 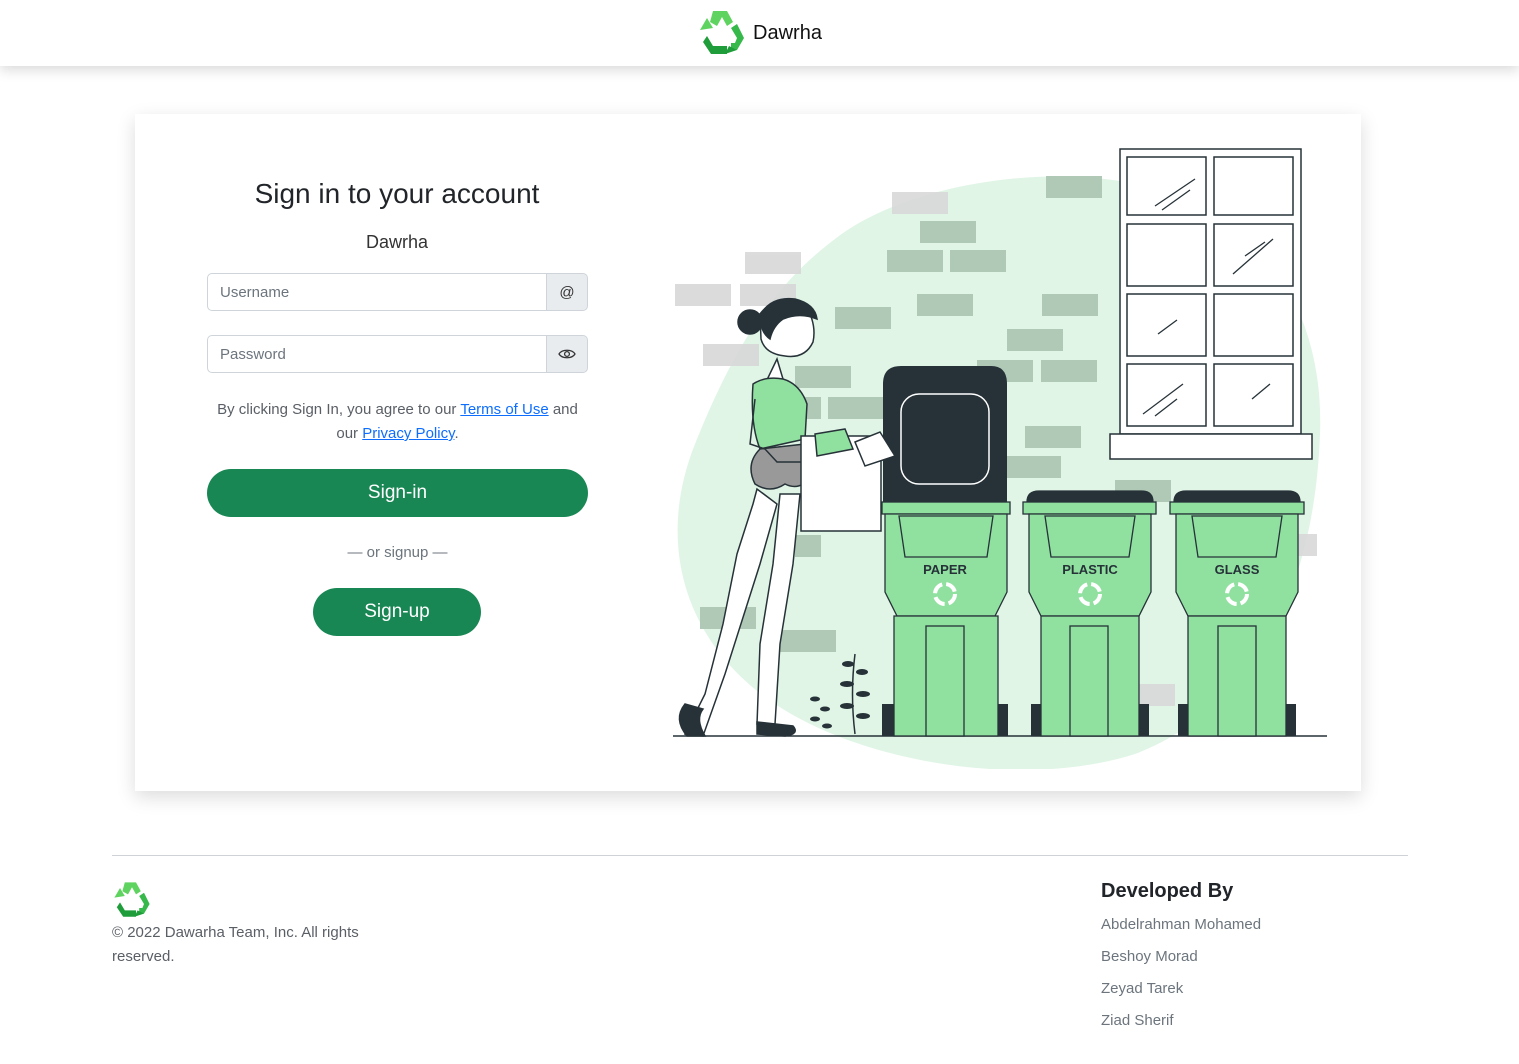 What do you see at coordinates (760, 855) in the screenshot?
I see `footer-divider` at bounding box center [760, 855].